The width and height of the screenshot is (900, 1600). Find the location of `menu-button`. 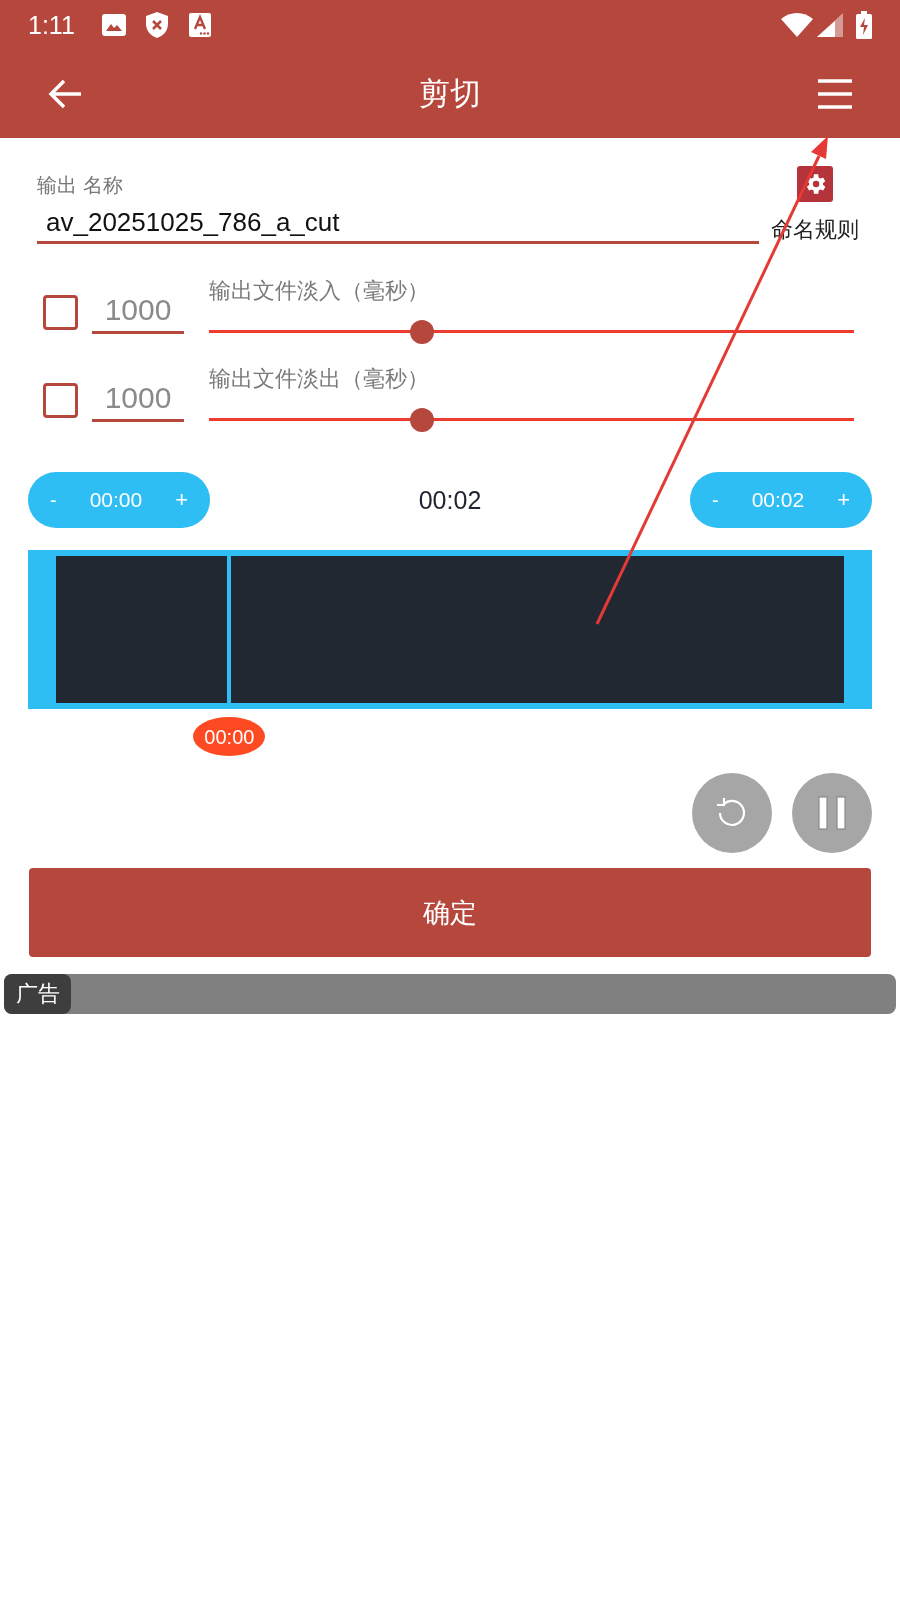

menu-button is located at coordinates (835, 94).